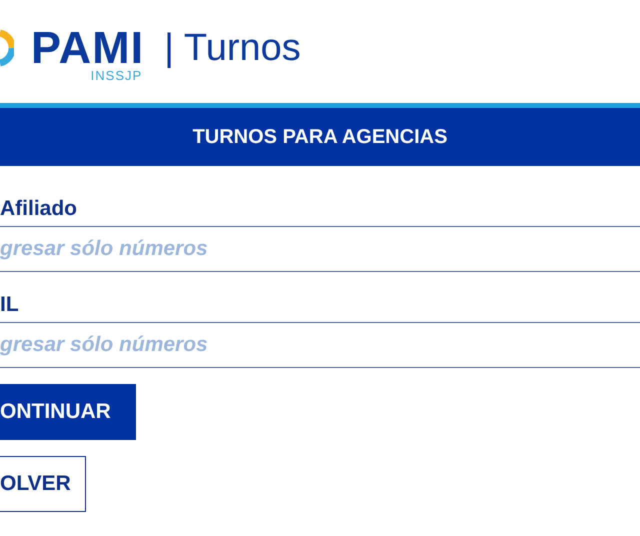 The image size is (640, 536). I want to click on logo-icon, so click(7, 48).